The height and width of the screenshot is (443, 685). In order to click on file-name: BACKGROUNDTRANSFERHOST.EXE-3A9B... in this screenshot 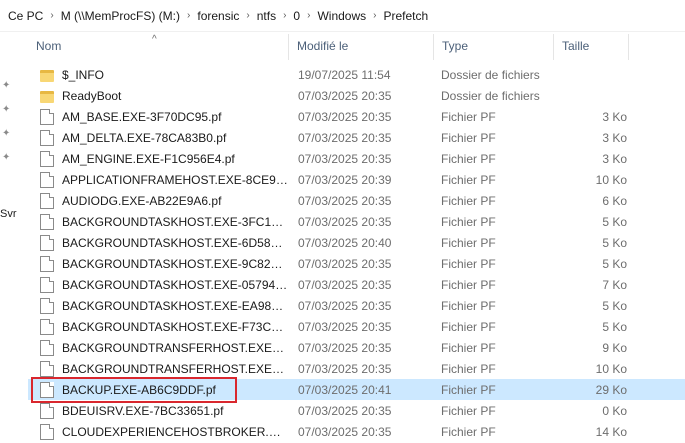, I will do `click(175, 347)`.